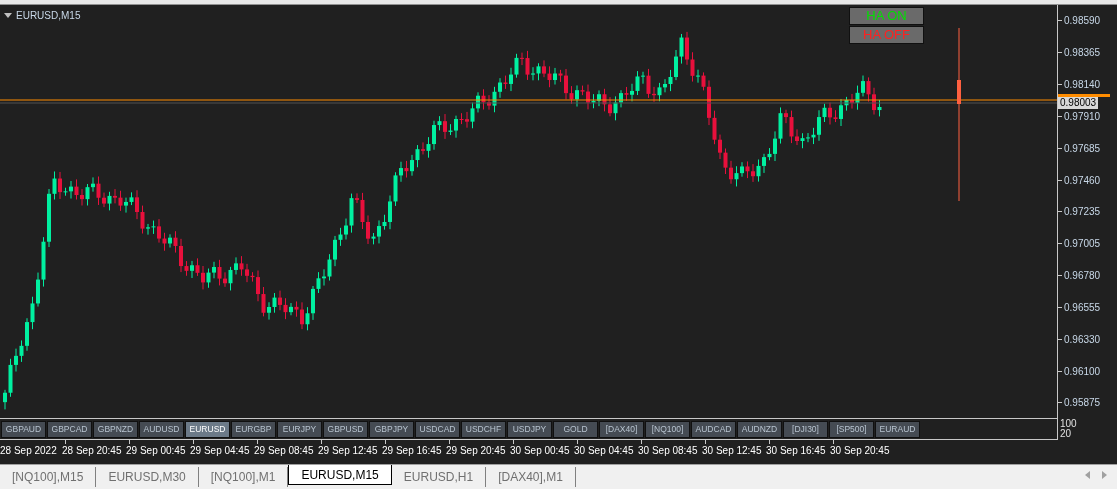 This screenshot has width=1117, height=489. I want to click on symbol-button: EURAUD, so click(897, 429).